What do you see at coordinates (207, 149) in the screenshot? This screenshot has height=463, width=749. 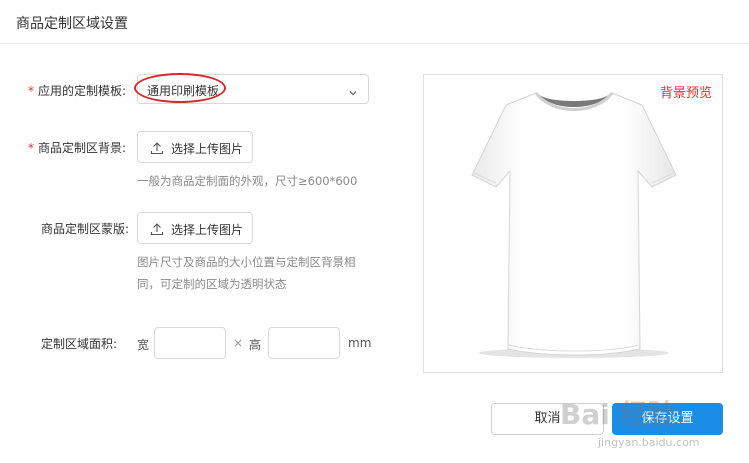 I see `upload-background-label: 选择上传图片` at bounding box center [207, 149].